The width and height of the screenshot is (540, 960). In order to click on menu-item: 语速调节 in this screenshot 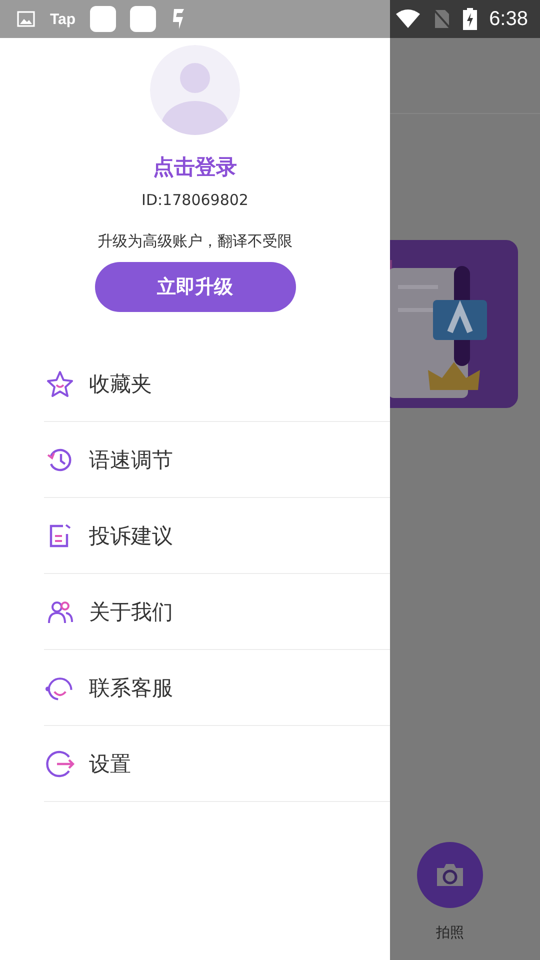, I will do `click(217, 460)`.